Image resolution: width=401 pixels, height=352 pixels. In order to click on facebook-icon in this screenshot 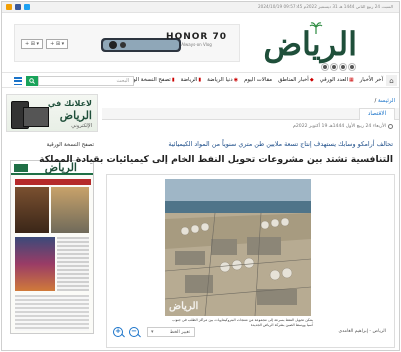, I will do `click(18, 7)`.